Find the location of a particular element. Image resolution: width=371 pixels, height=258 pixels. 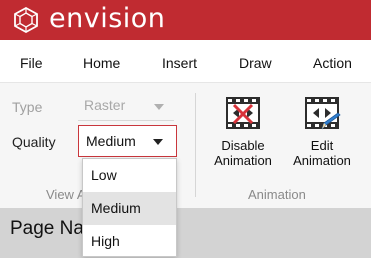

quality-label: Quality is located at coordinates (34, 142).